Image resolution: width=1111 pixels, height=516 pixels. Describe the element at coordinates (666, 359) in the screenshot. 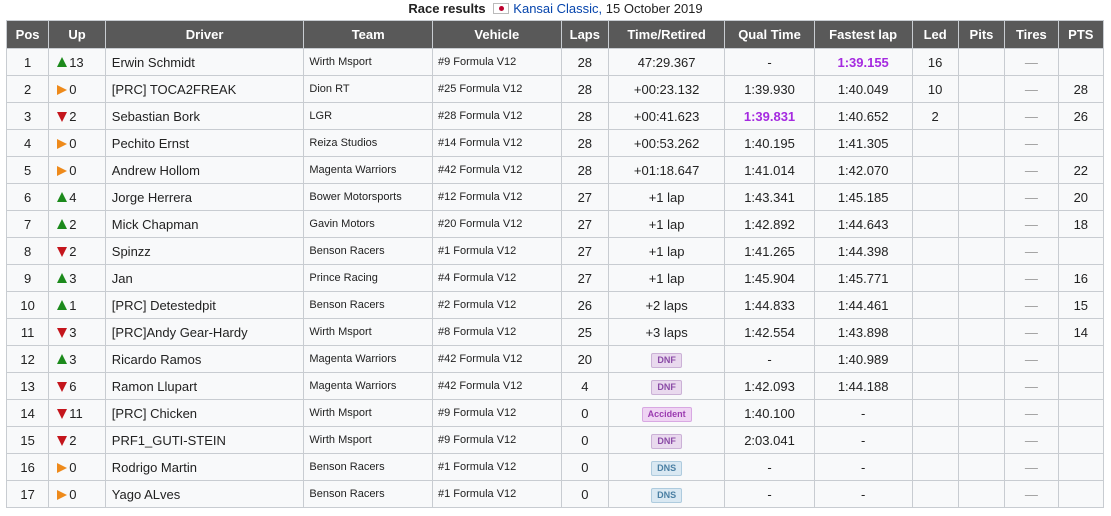

I see `time-retired-cell: DNF` at that location.